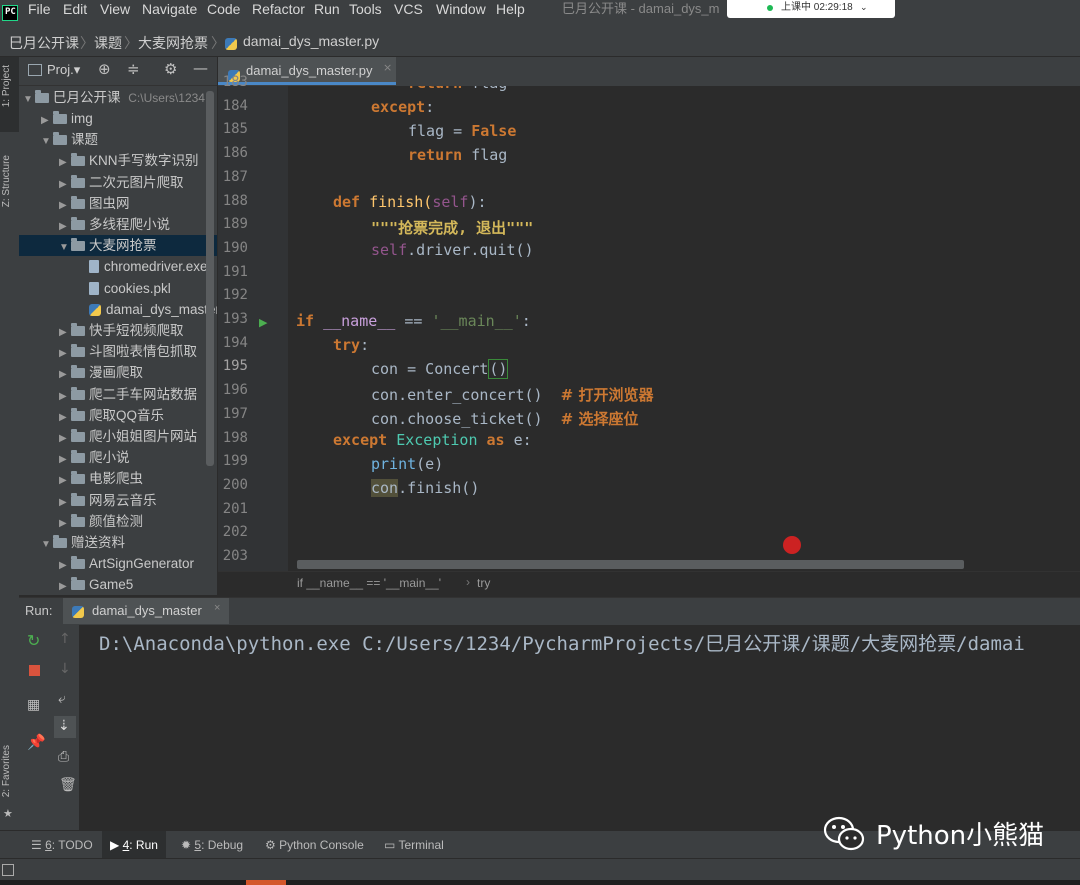  Describe the element at coordinates (369, 583) in the screenshot. I see `footer-breadcrumb-item: if __name__ == '__main__'` at that location.